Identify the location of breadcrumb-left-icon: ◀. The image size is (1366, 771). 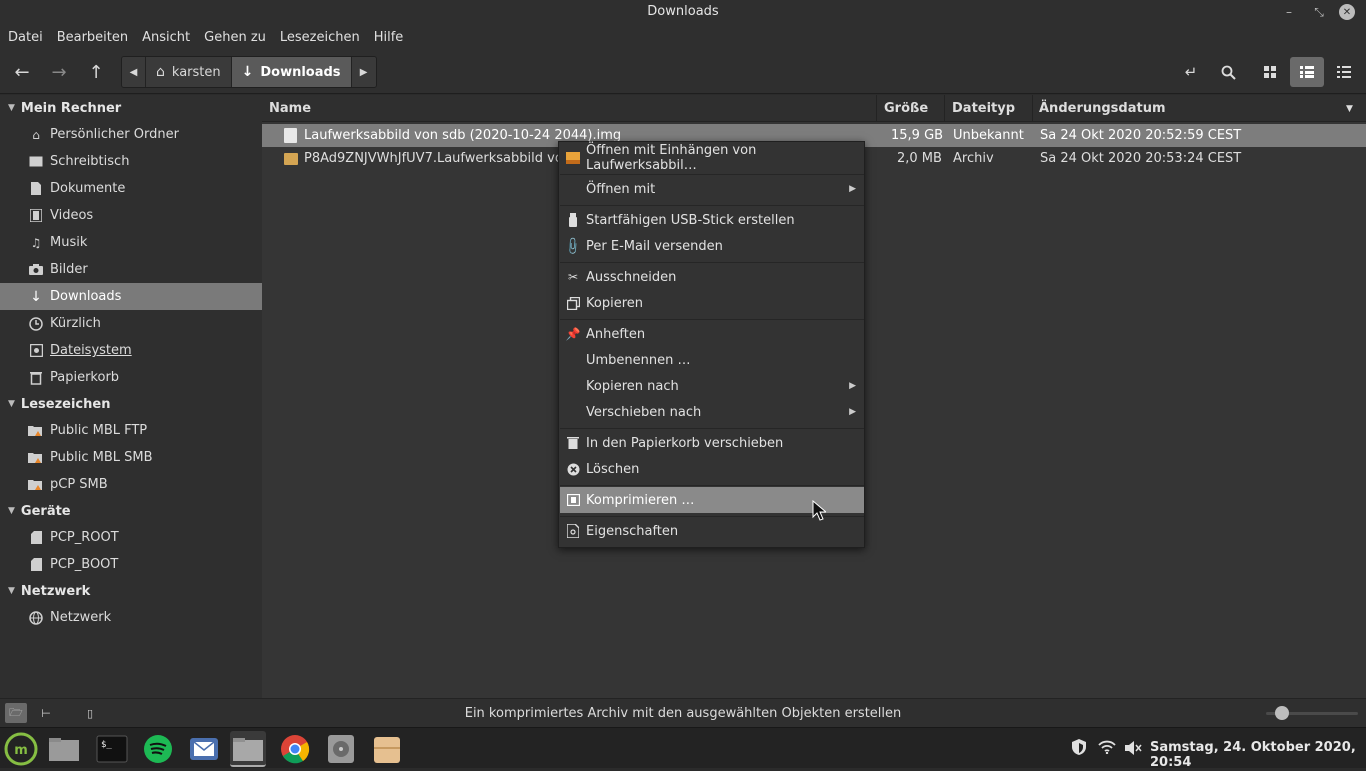
(134, 72).